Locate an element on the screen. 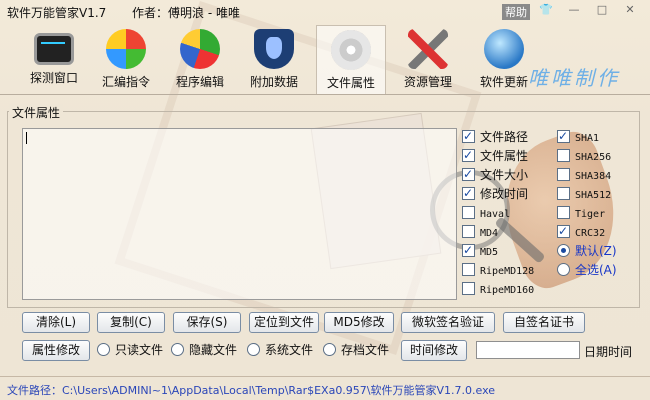  save-button: 保存(S) is located at coordinates (207, 322).